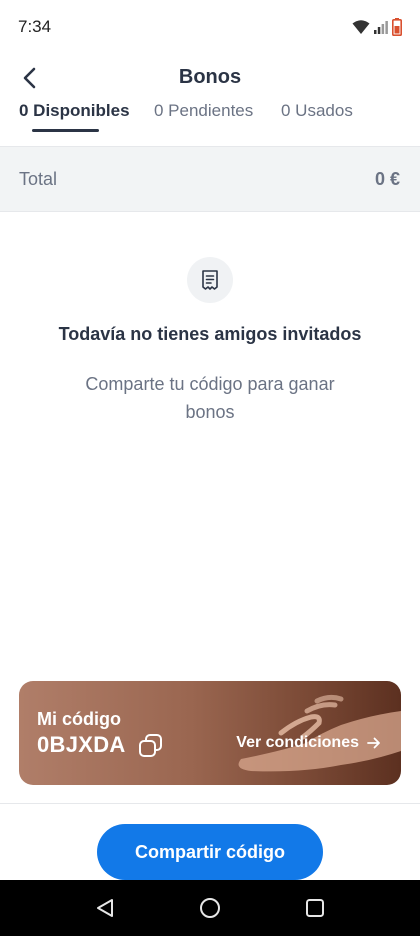  What do you see at coordinates (65, 130) in the screenshot?
I see `active-tab-indicator` at bounding box center [65, 130].